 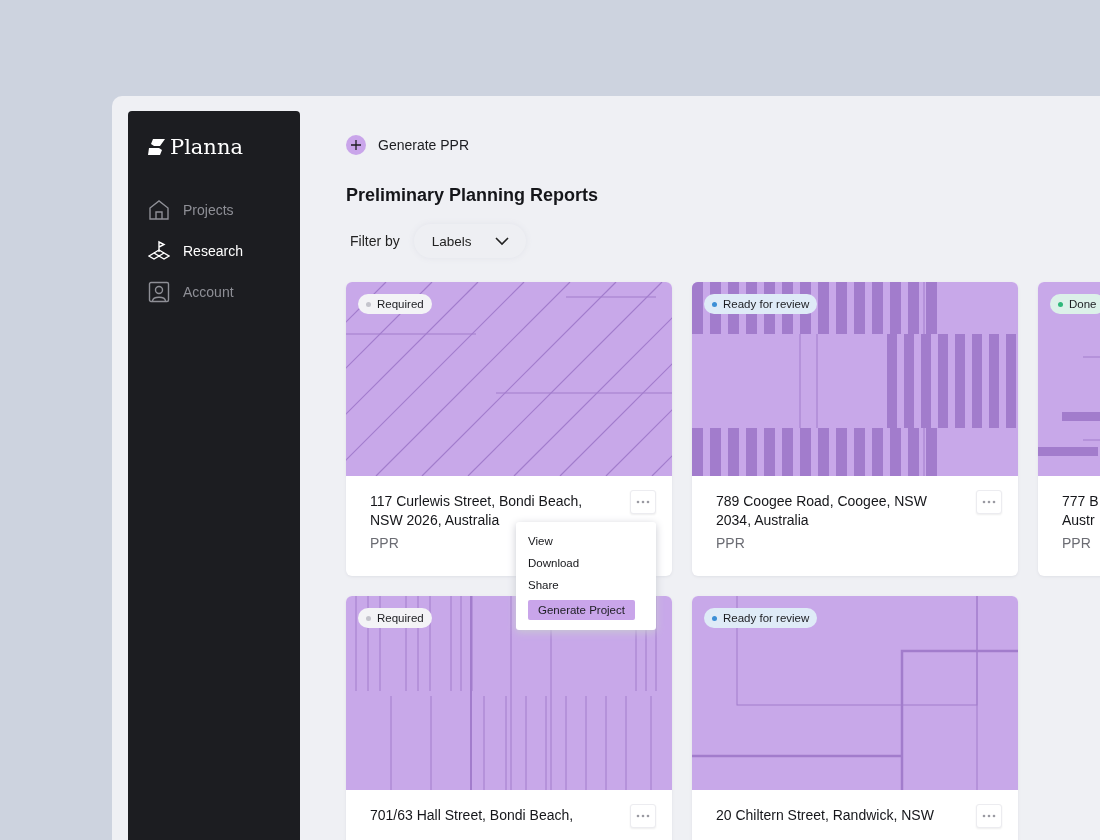 What do you see at coordinates (206, 147) in the screenshot?
I see `brand-name: Planna` at bounding box center [206, 147].